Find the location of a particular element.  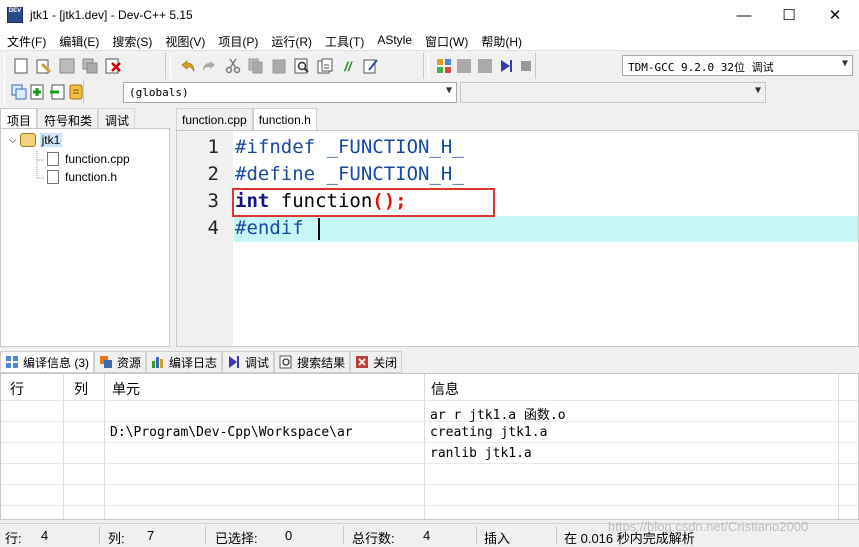

add-to-project-icon is located at coordinates (38, 92).